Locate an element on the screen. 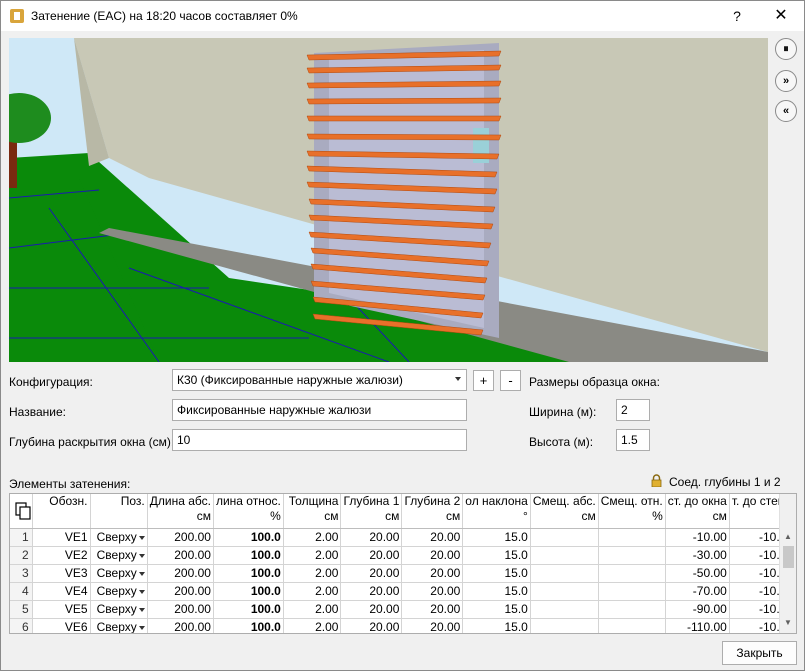  table-cell: VE5 is located at coordinates (61, 609).